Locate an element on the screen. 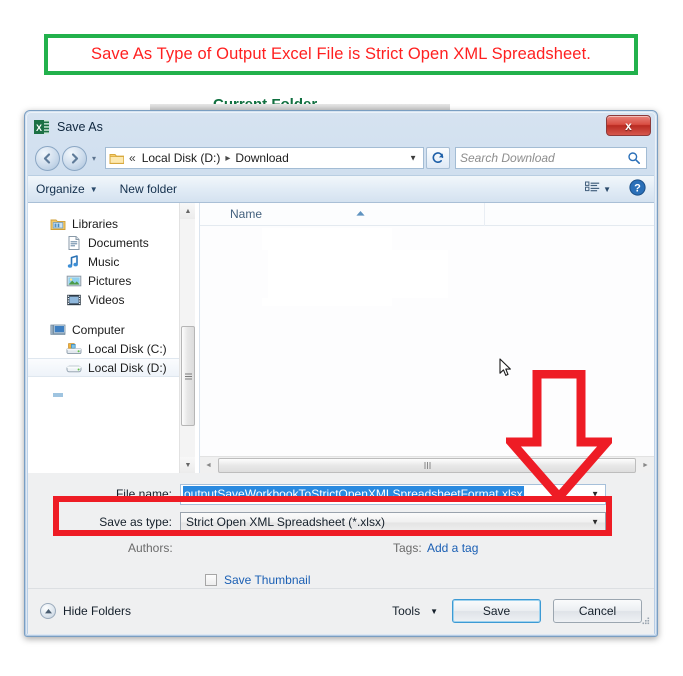  column-header-name: Name is located at coordinates (231, 214).